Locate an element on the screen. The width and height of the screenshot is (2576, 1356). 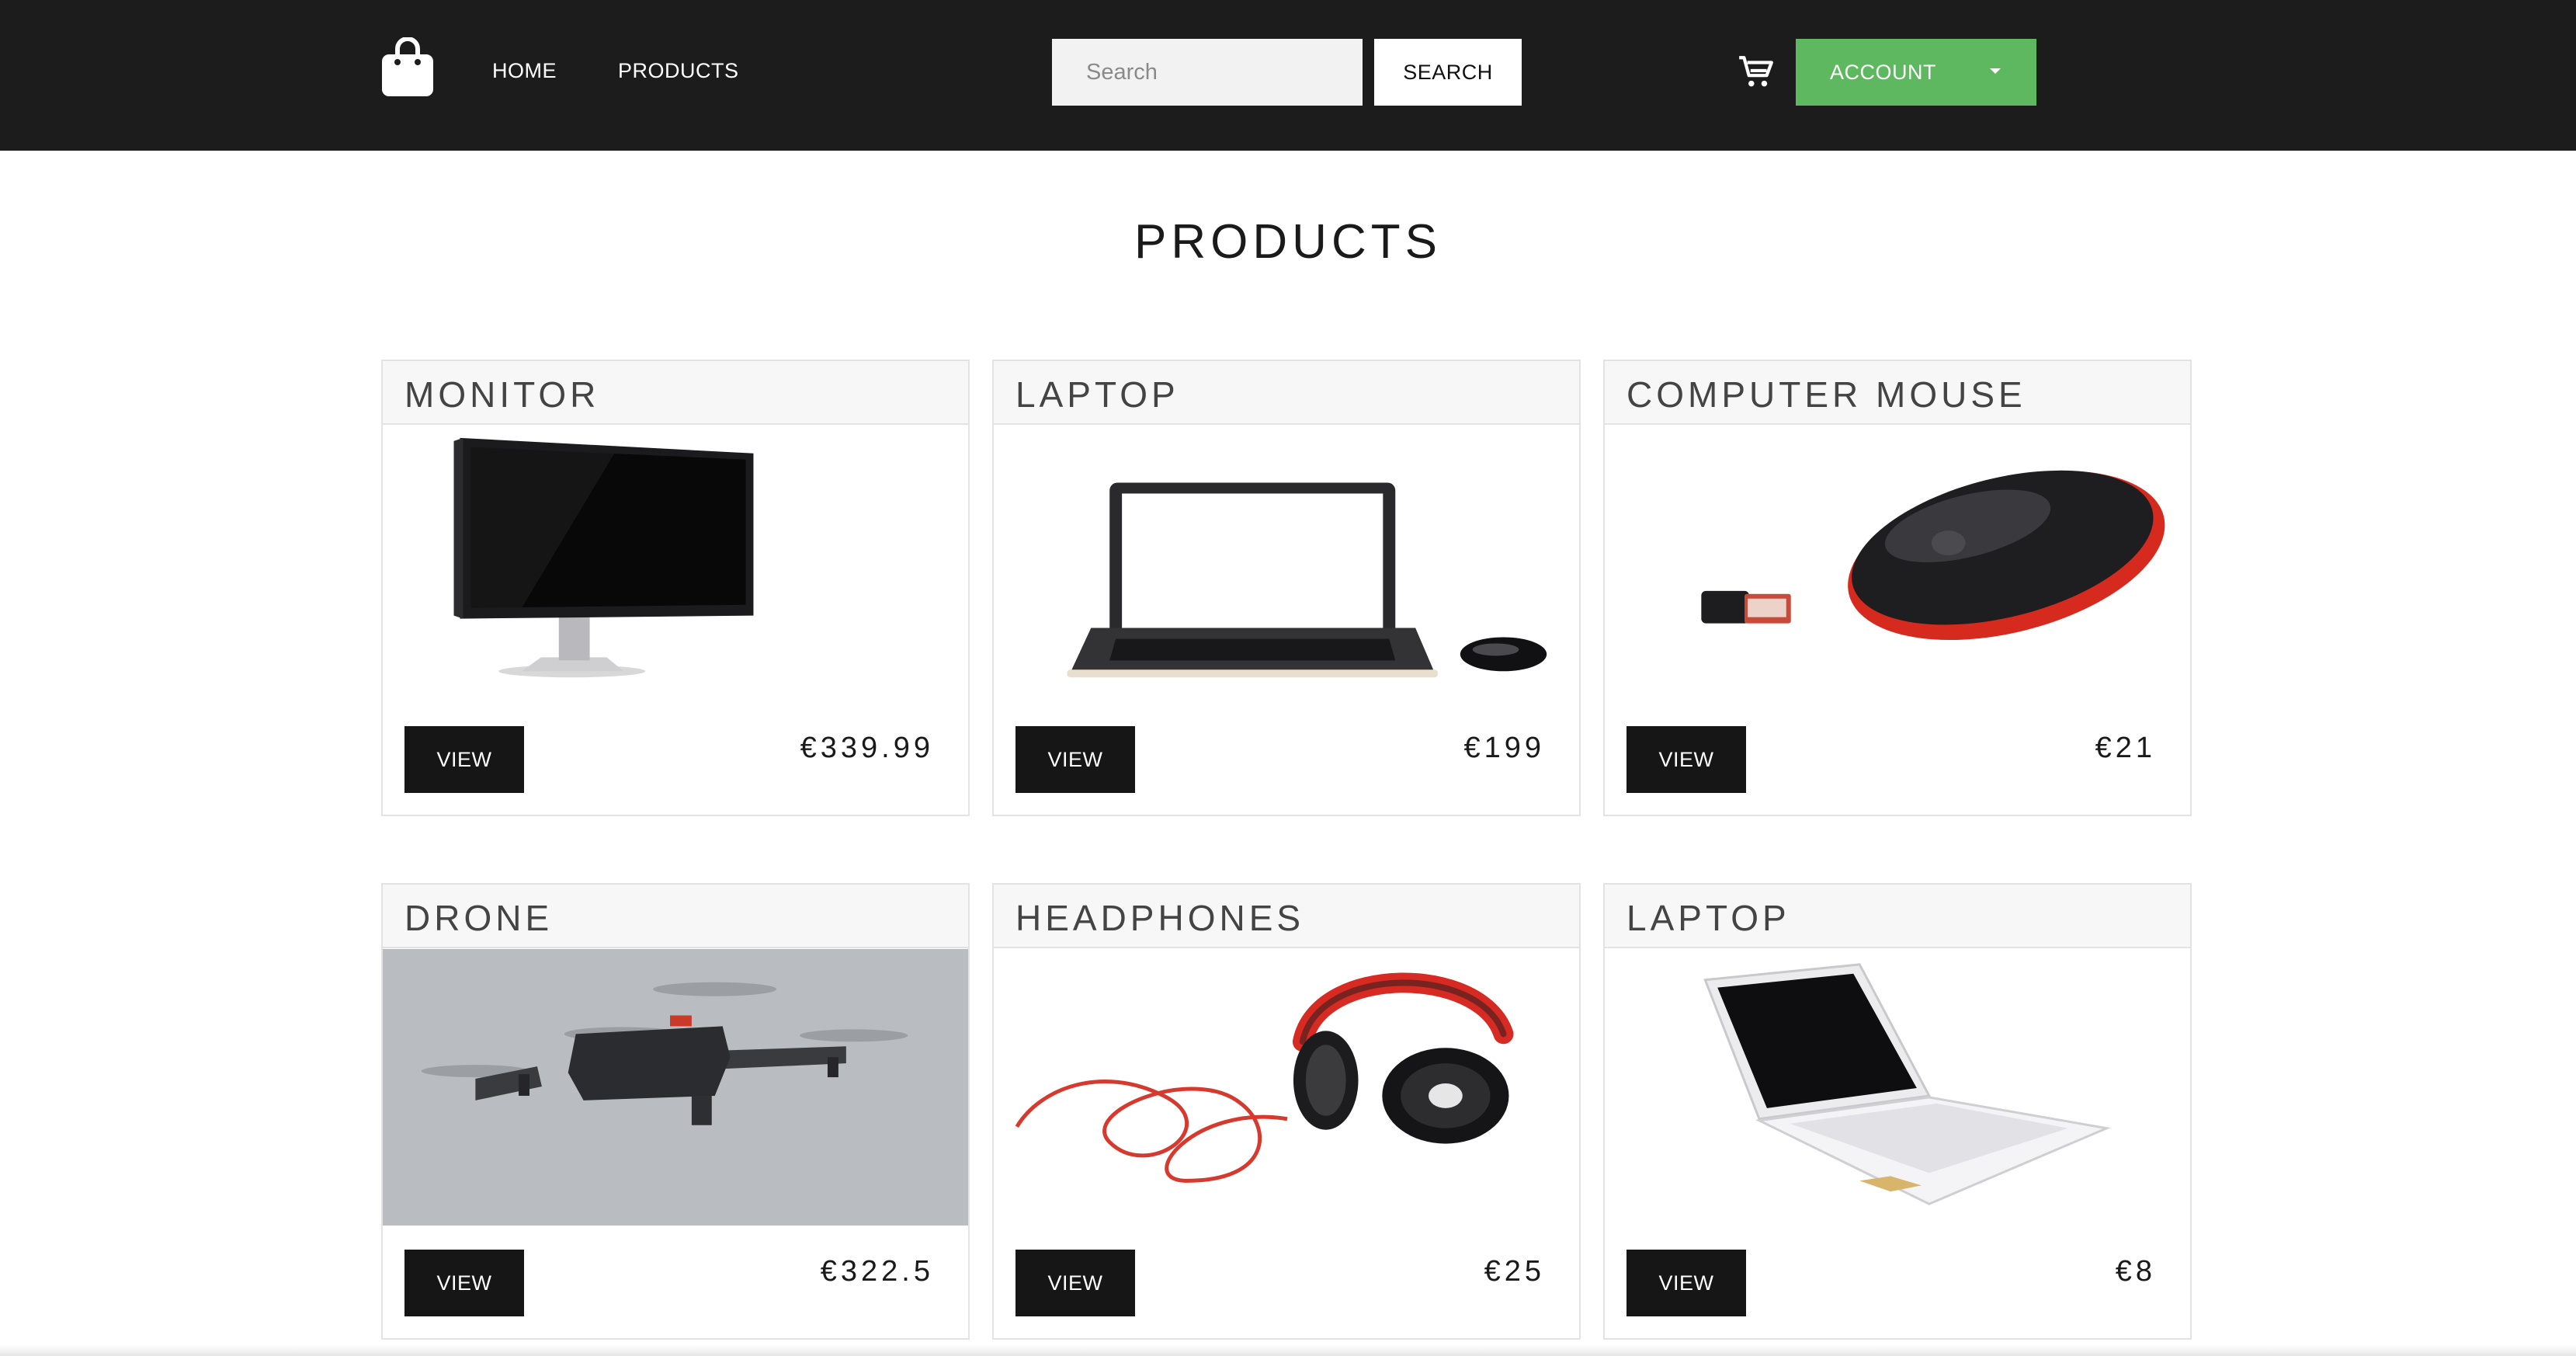
account-dropdown-button: ACCOUNT is located at coordinates (1916, 72).